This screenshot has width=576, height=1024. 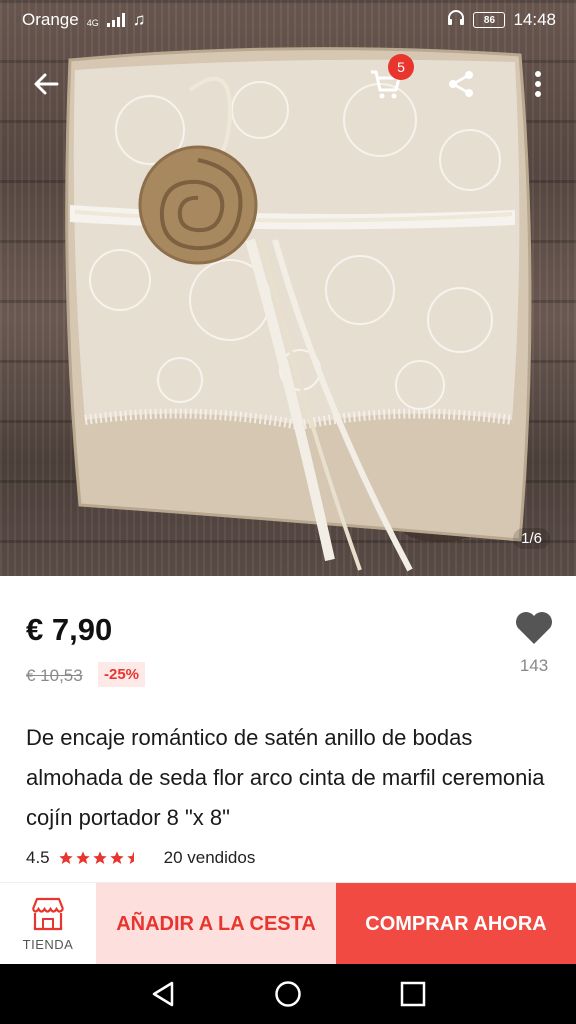 I want to click on share-icon, so click(x=461, y=84).